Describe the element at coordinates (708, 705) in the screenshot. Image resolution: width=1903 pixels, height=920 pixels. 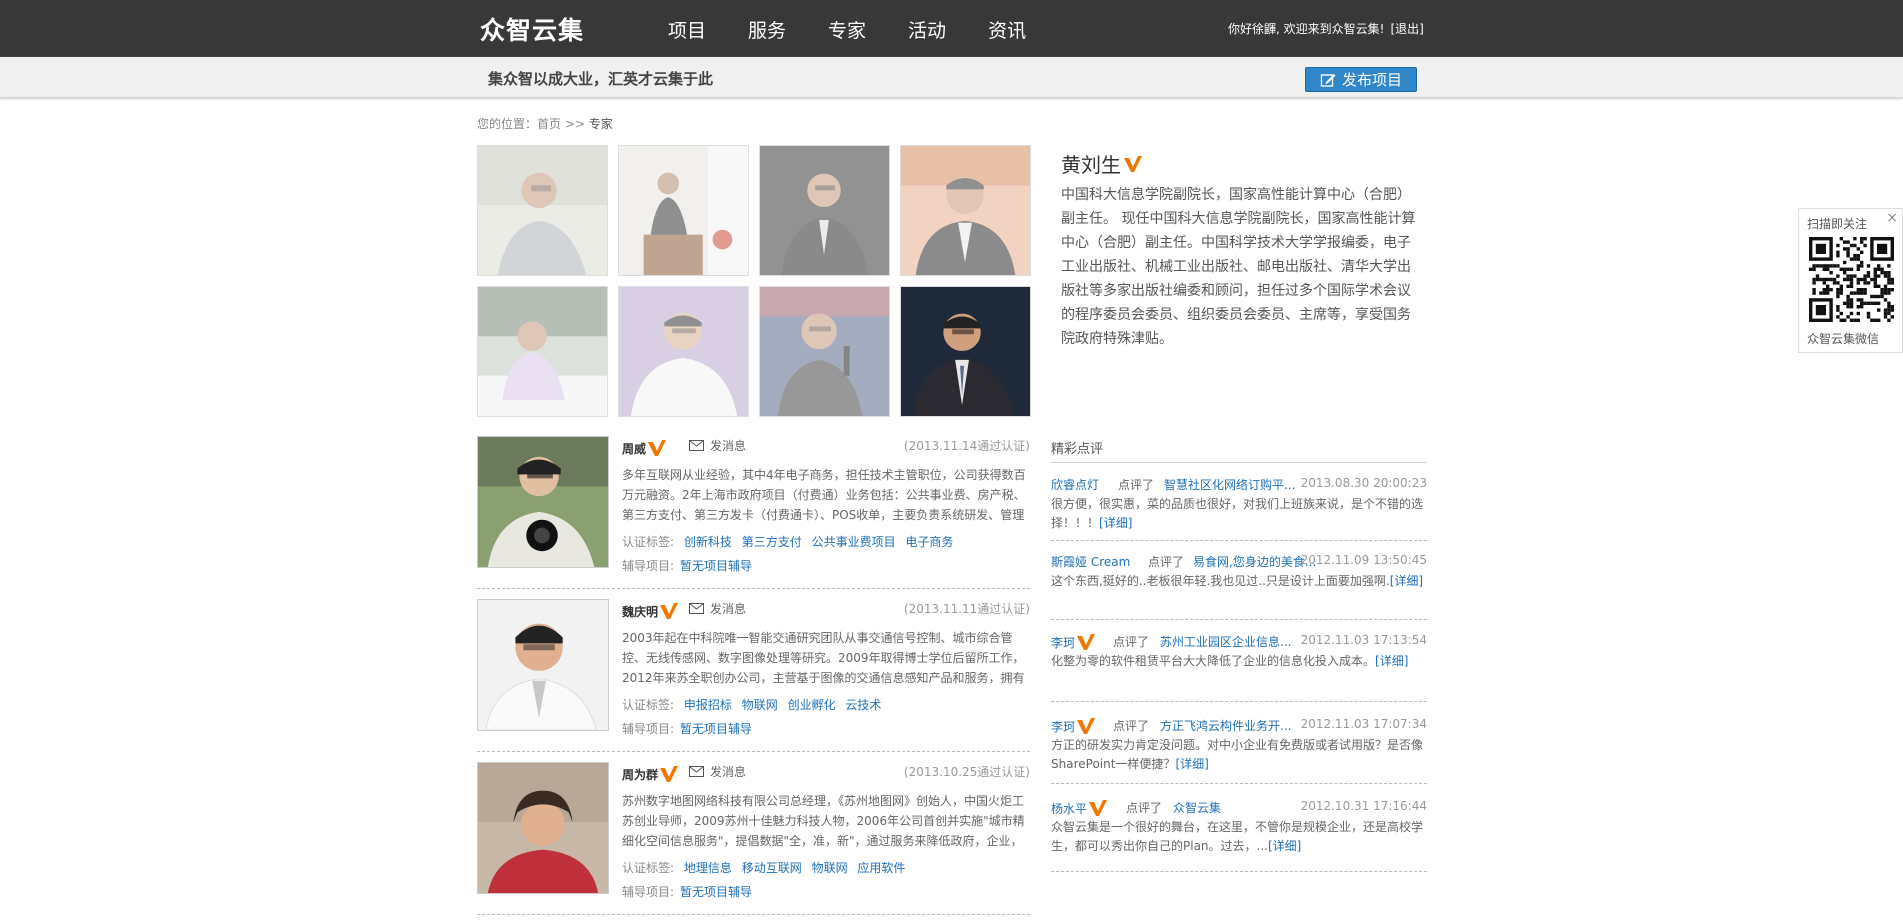
I see `tag-link: 申报招标` at that location.